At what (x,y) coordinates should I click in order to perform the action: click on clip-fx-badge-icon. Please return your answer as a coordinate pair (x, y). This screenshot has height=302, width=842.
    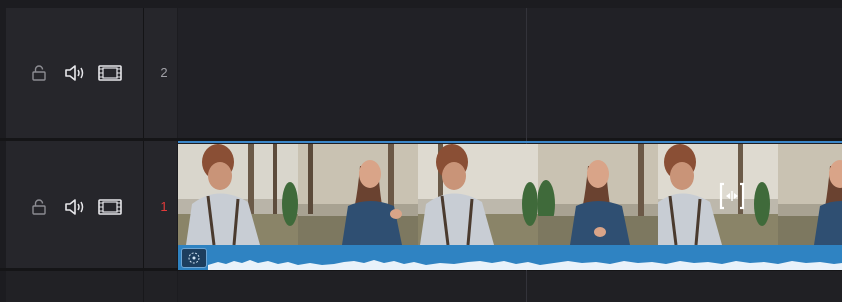
    Looking at the image, I should click on (194, 258).